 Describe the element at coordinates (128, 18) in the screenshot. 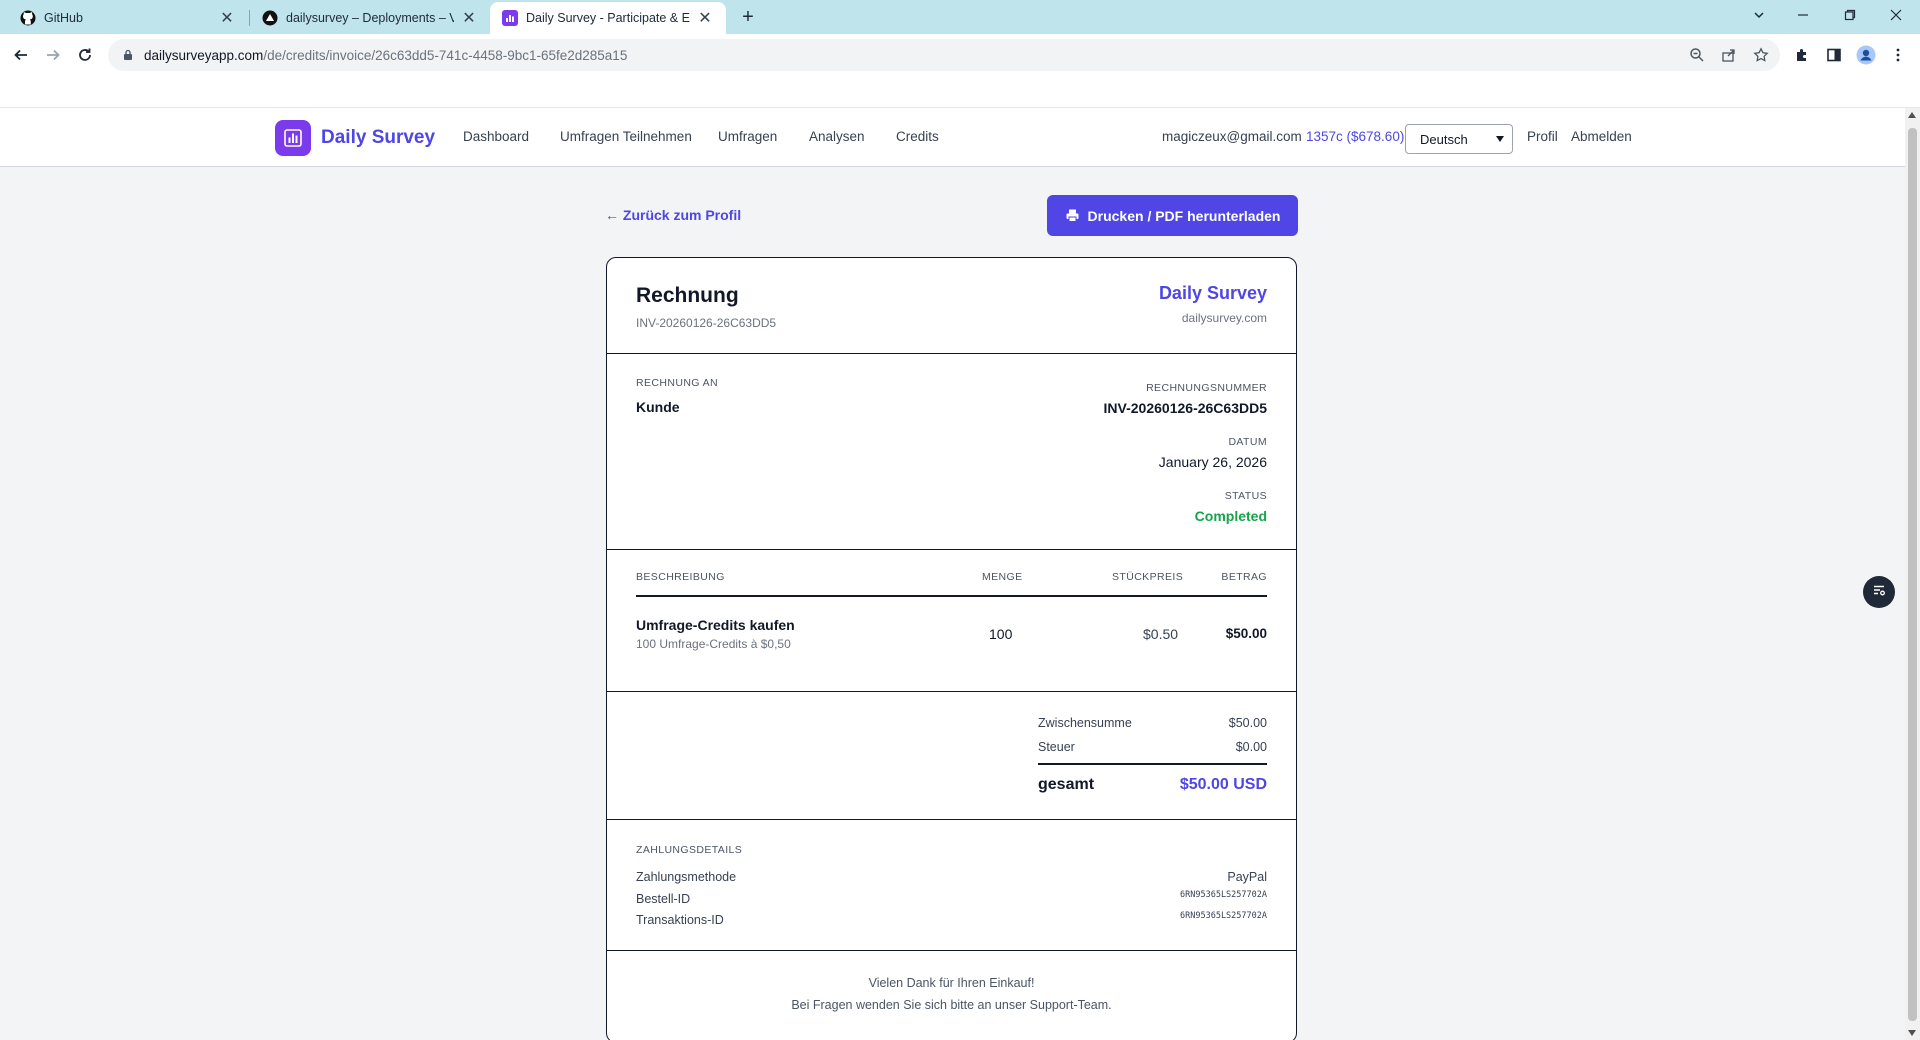

I see `tab-github: GitHub ✕` at that location.